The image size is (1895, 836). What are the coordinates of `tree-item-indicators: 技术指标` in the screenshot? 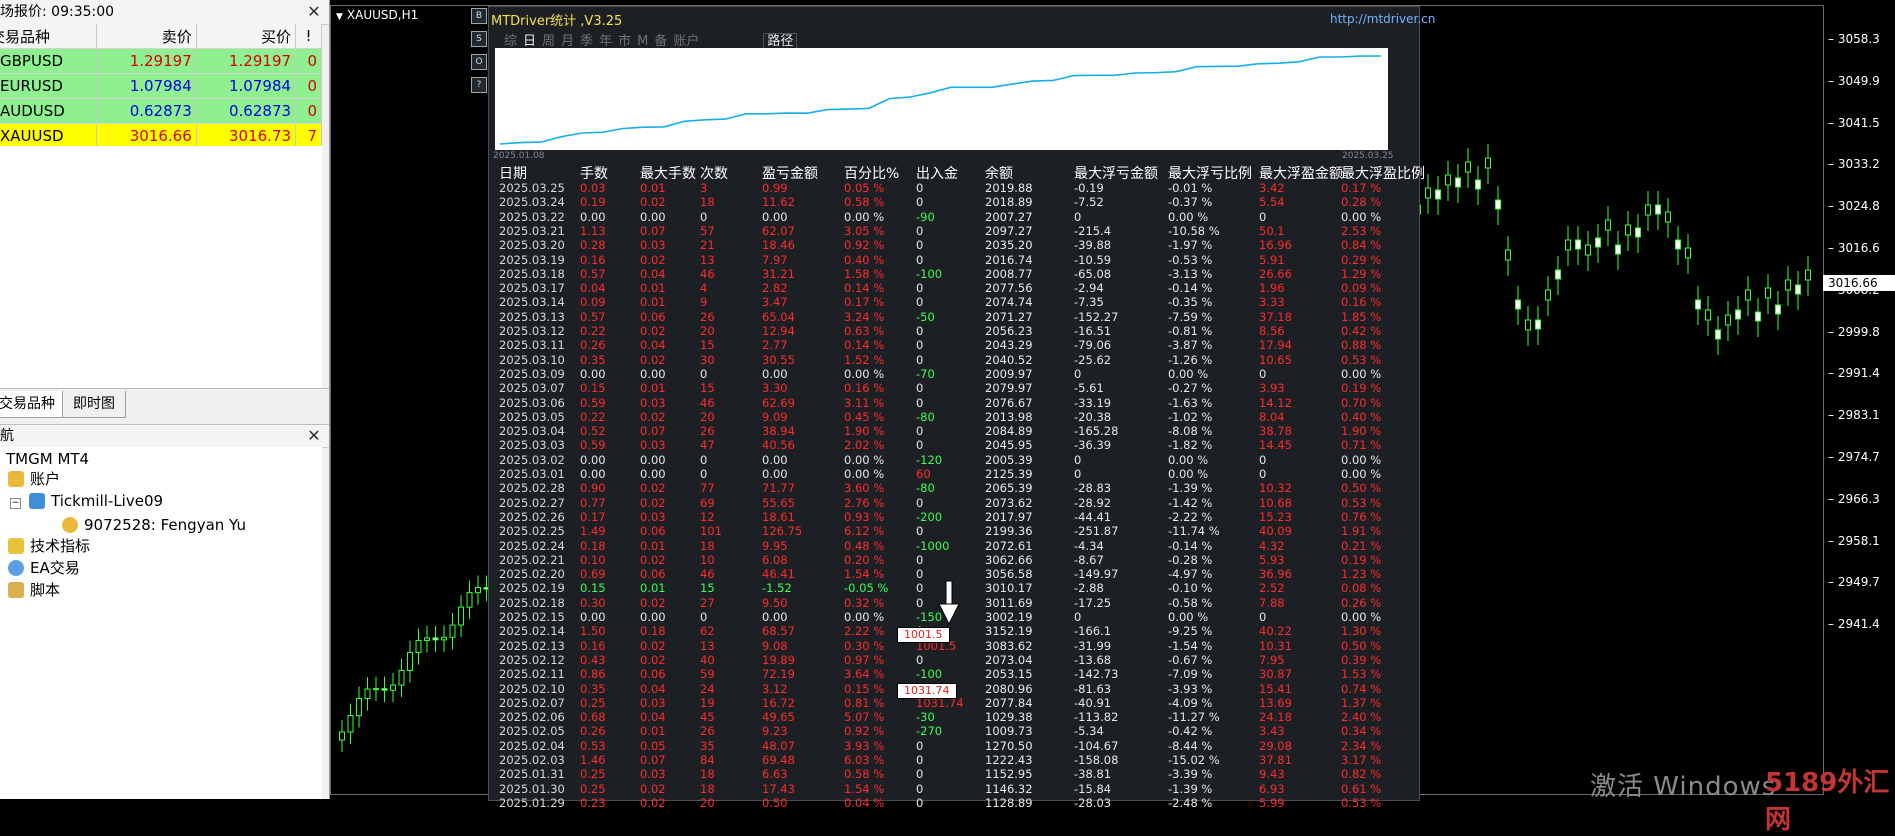 It's located at (49, 546).